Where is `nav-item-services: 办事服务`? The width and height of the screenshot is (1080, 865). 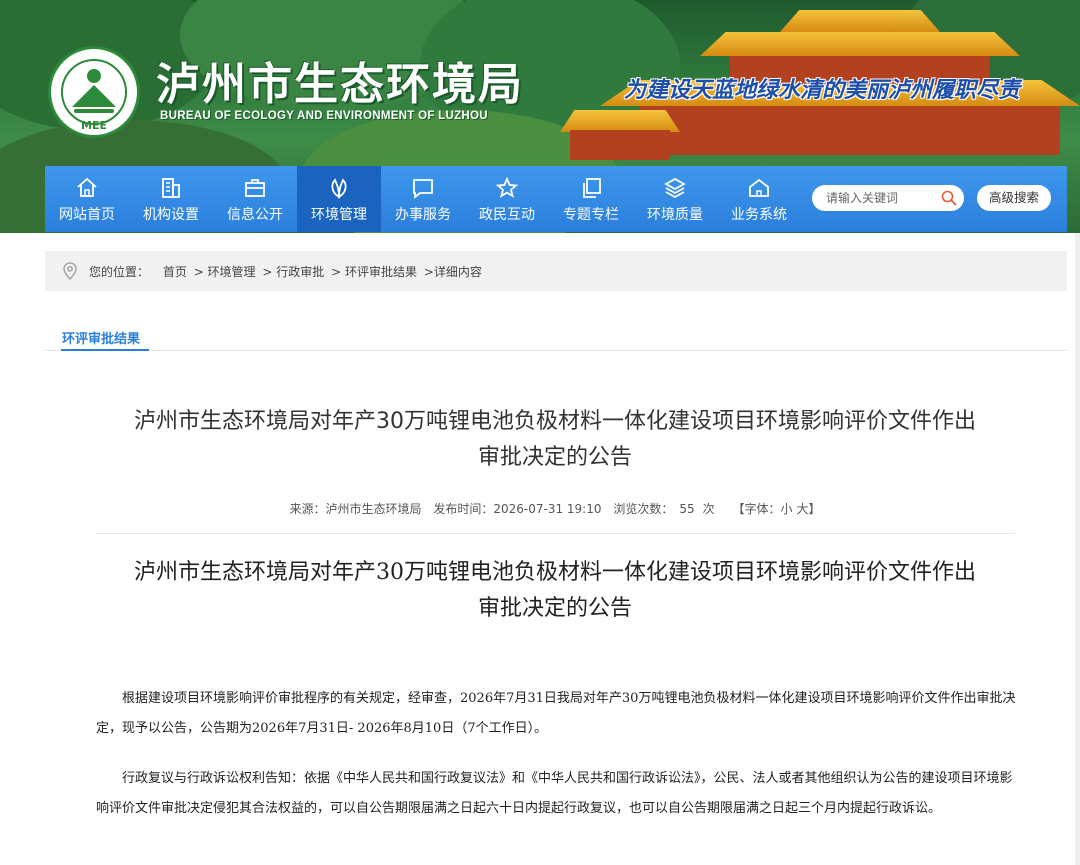
nav-item-services: 办事服务 is located at coordinates (423, 199).